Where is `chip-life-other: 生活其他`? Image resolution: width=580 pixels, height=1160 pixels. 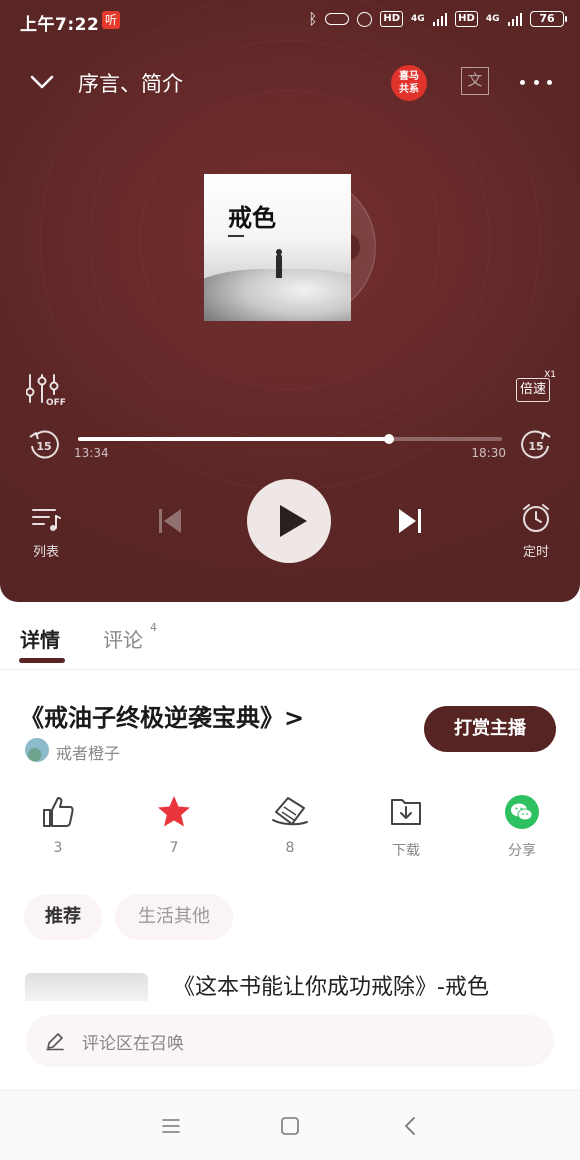 chip-life-other: 生活其他 is located at coordinates (174, 917).